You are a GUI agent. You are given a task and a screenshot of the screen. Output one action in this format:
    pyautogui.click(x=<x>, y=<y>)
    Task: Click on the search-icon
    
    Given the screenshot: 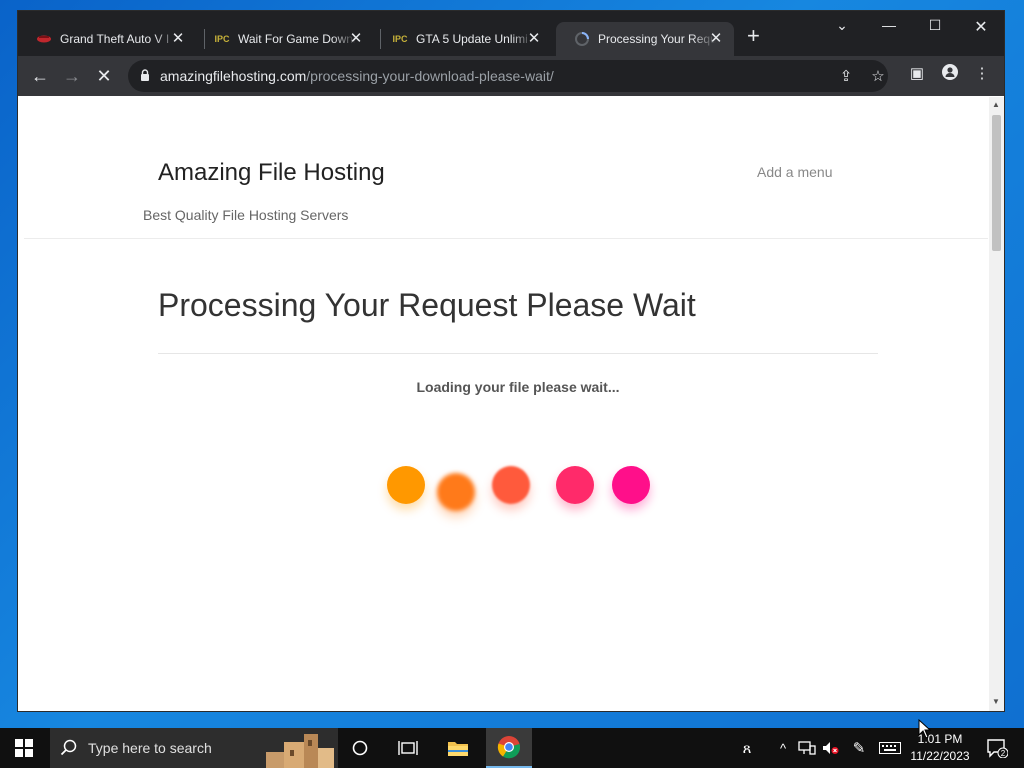 What is the action you would take?
    pyautogui.click(x=68, y=747)
    